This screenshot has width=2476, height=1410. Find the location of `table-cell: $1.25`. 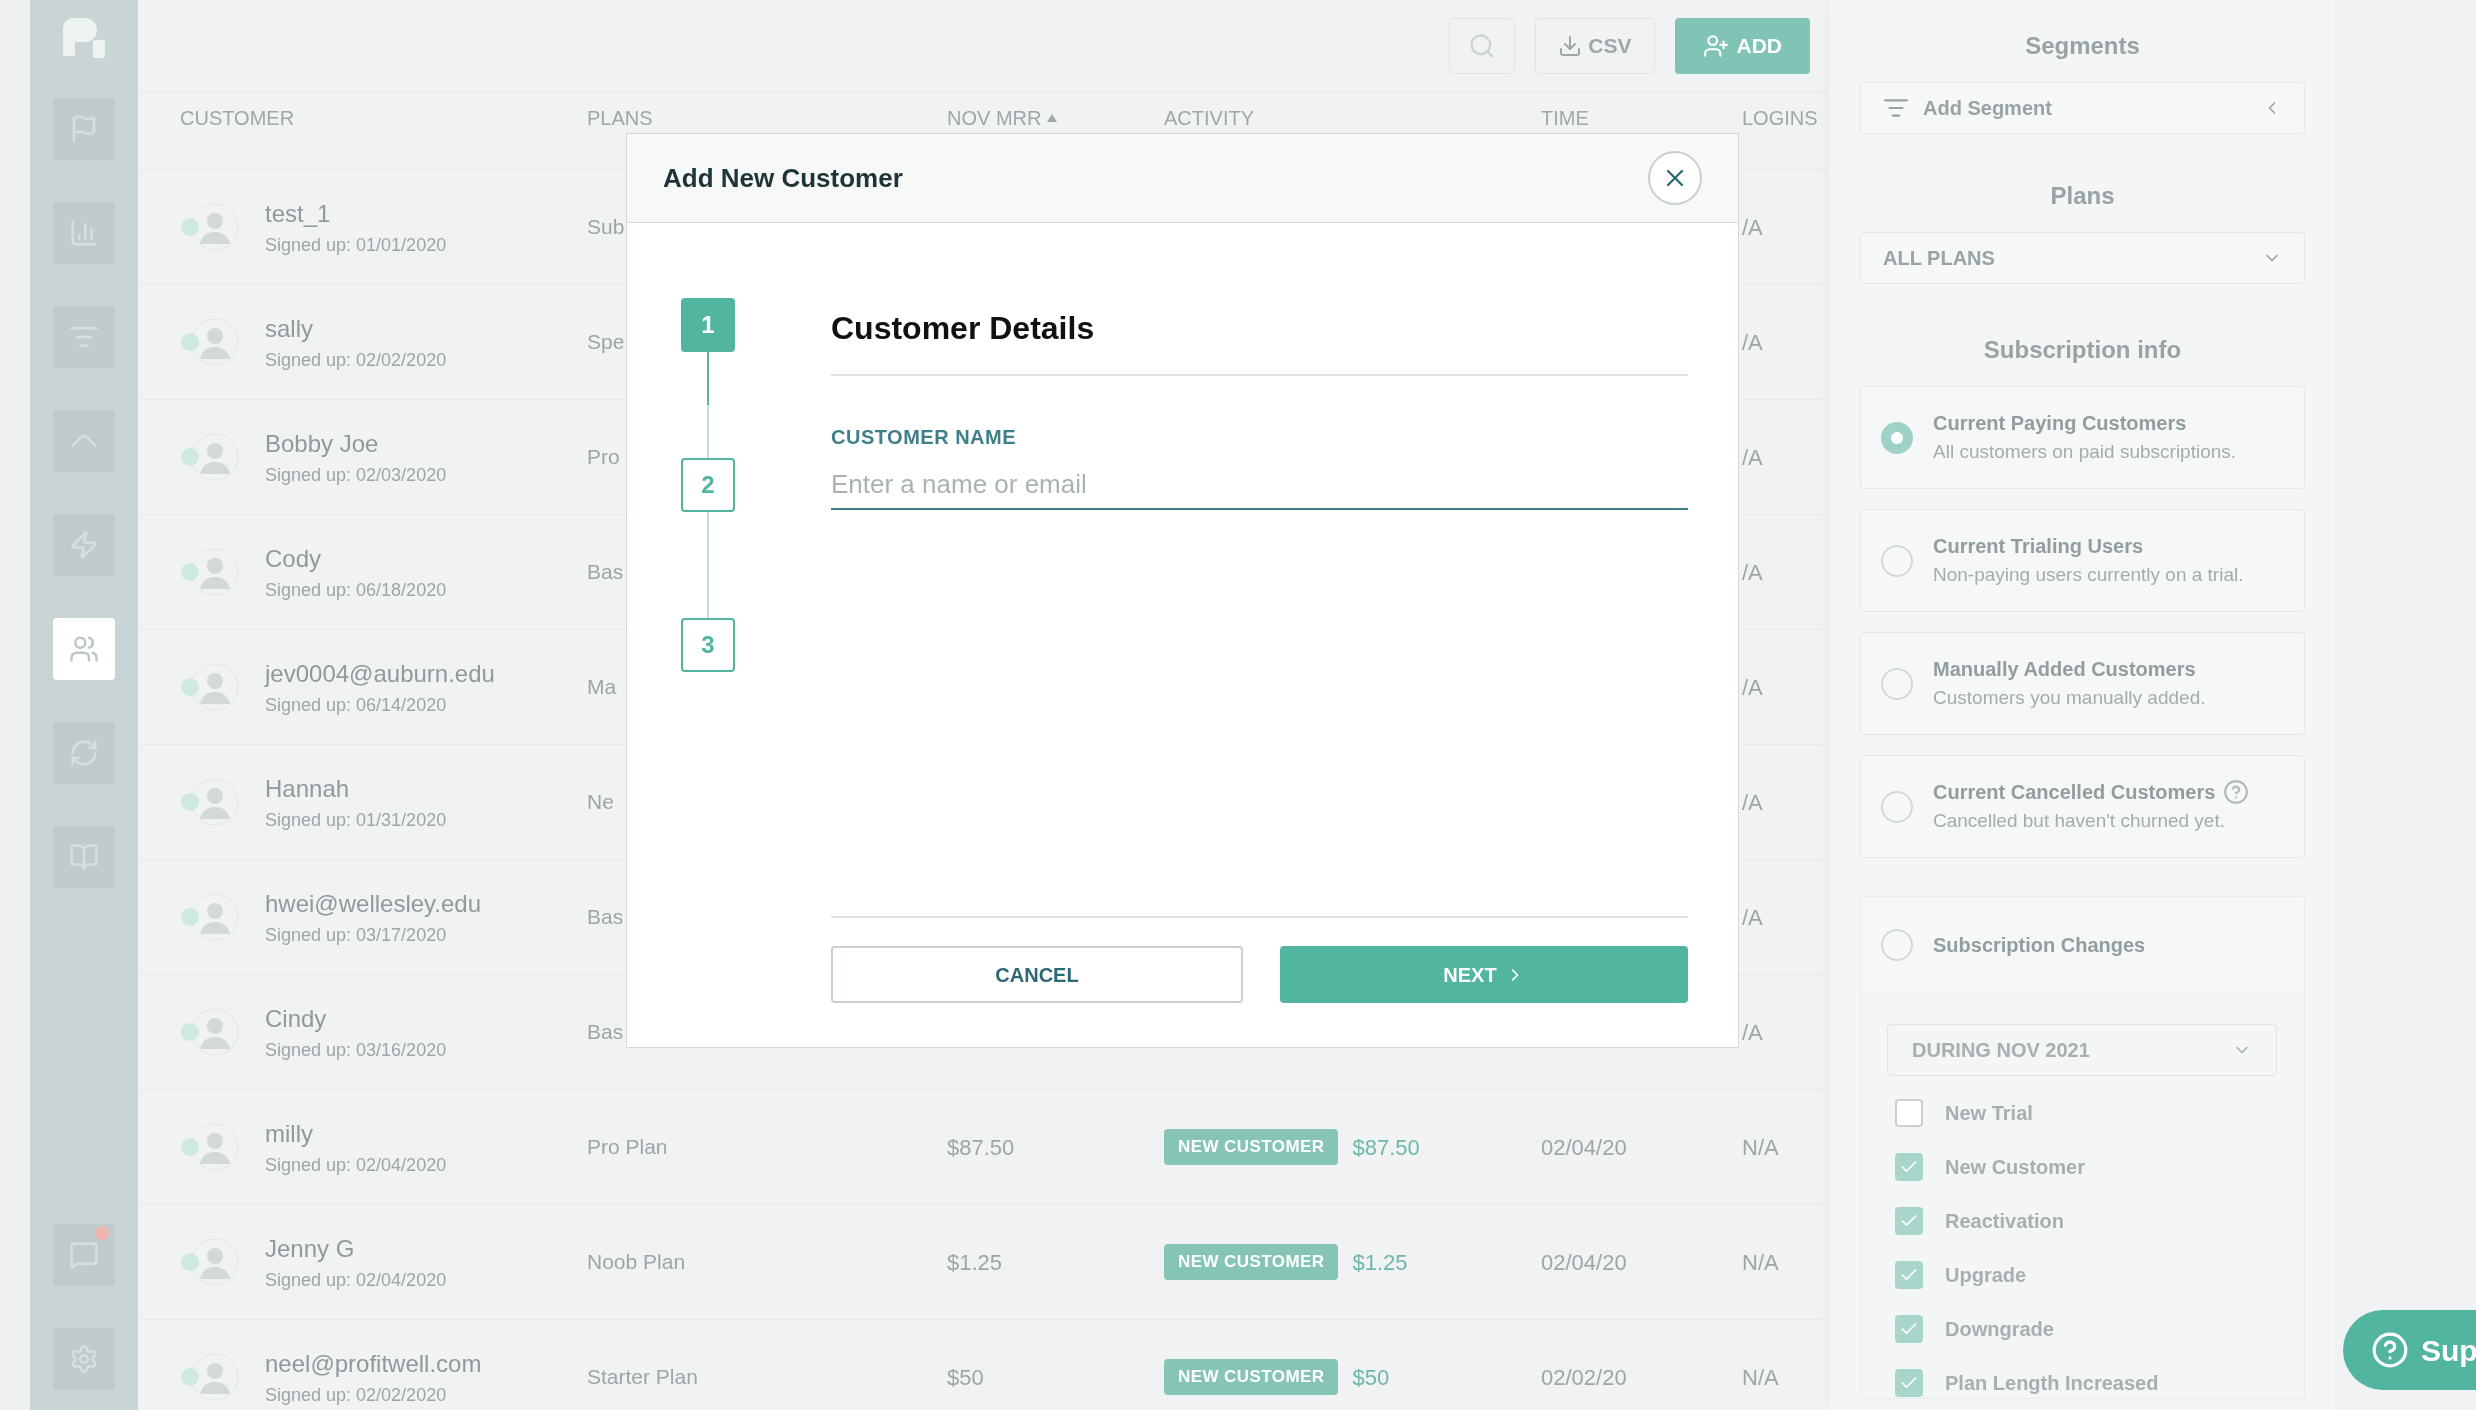

table-cell: $1.25 is located at coordinates (975, 1262).